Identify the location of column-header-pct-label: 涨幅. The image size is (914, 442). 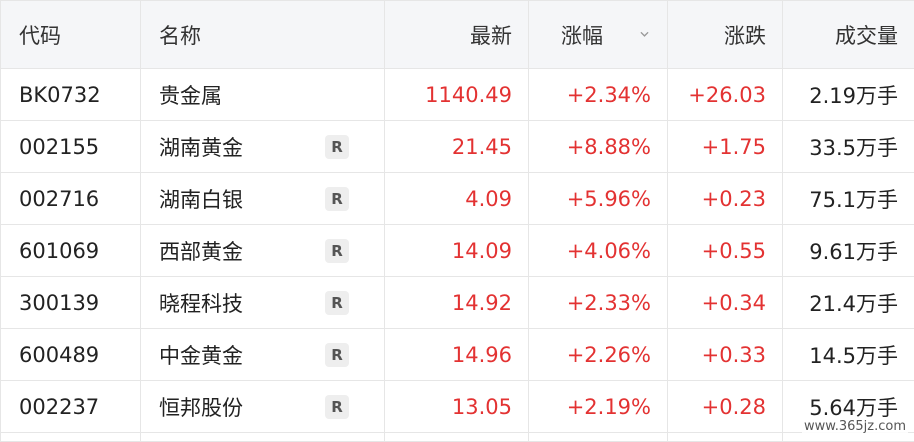
(582, 35).